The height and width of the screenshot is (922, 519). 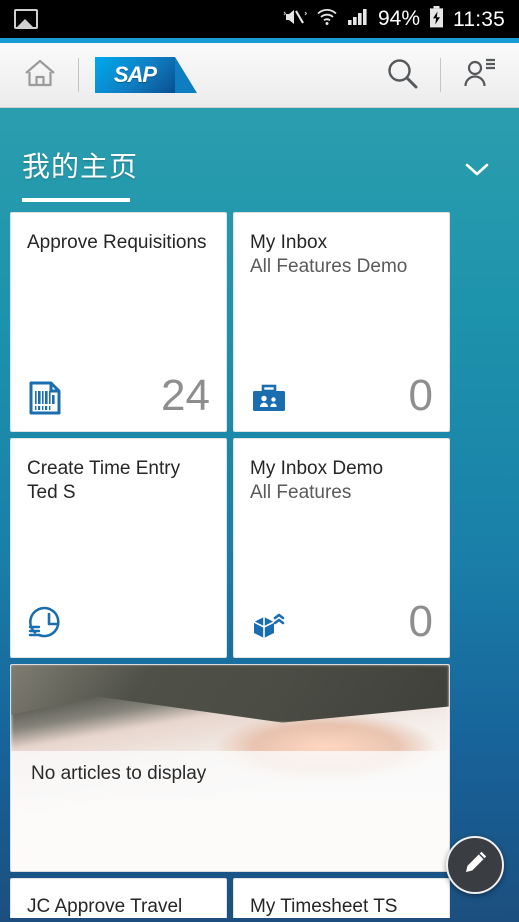 I want to click on clock-time-entry-icon, so click(x=46, y=624).